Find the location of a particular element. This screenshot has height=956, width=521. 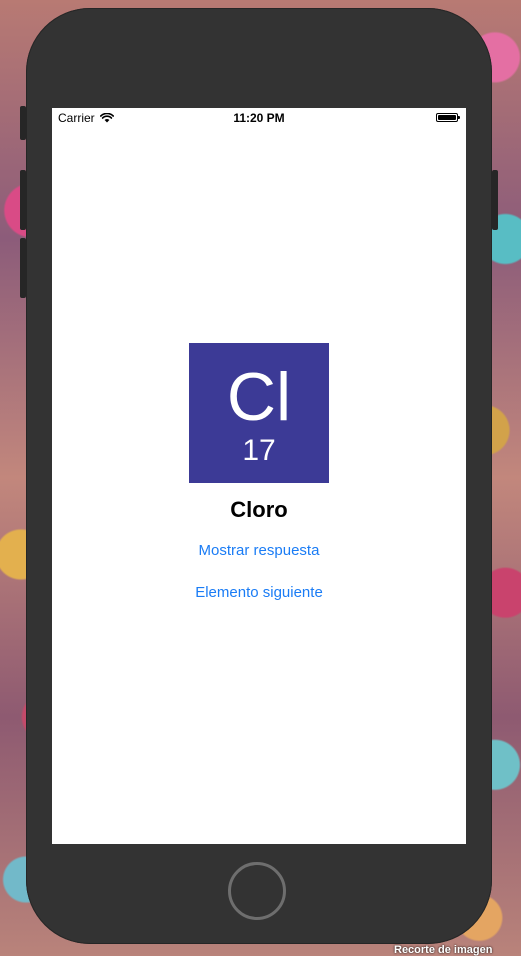

battery-icon is located at coordinates (448, 117).